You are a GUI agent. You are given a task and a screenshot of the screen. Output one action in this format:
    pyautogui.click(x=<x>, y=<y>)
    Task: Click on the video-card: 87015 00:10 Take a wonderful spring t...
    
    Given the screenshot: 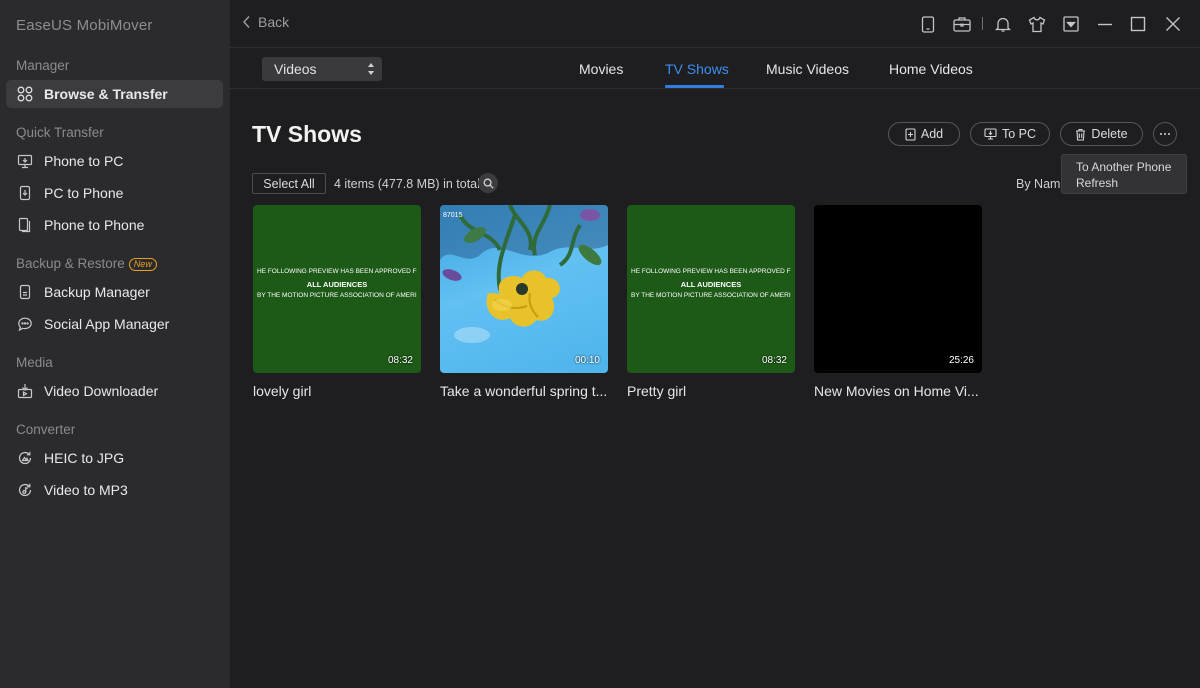 What is the action you would take?
    pyautogui.click(x=524, y=302)
    